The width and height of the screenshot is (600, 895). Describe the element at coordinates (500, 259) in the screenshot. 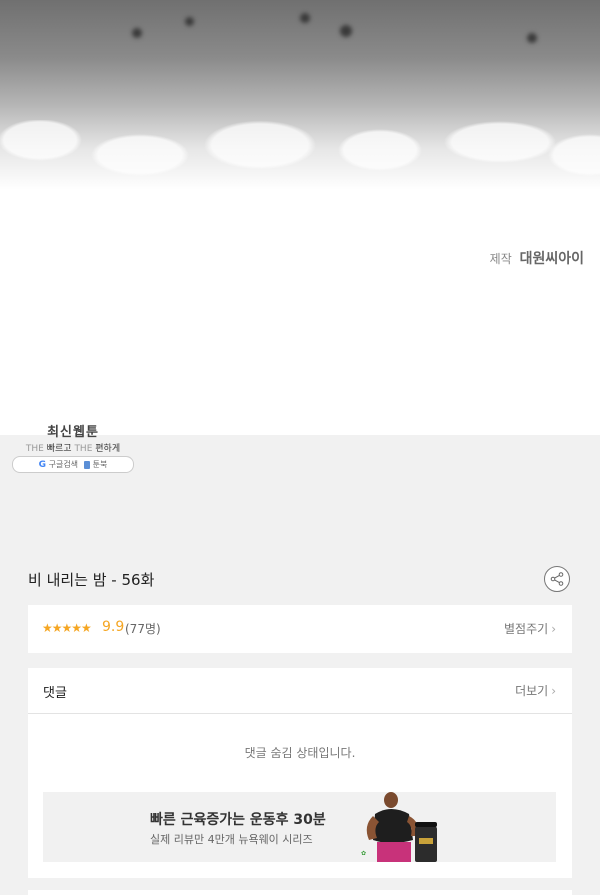

I see `credit-prefix: 제작` at that location.